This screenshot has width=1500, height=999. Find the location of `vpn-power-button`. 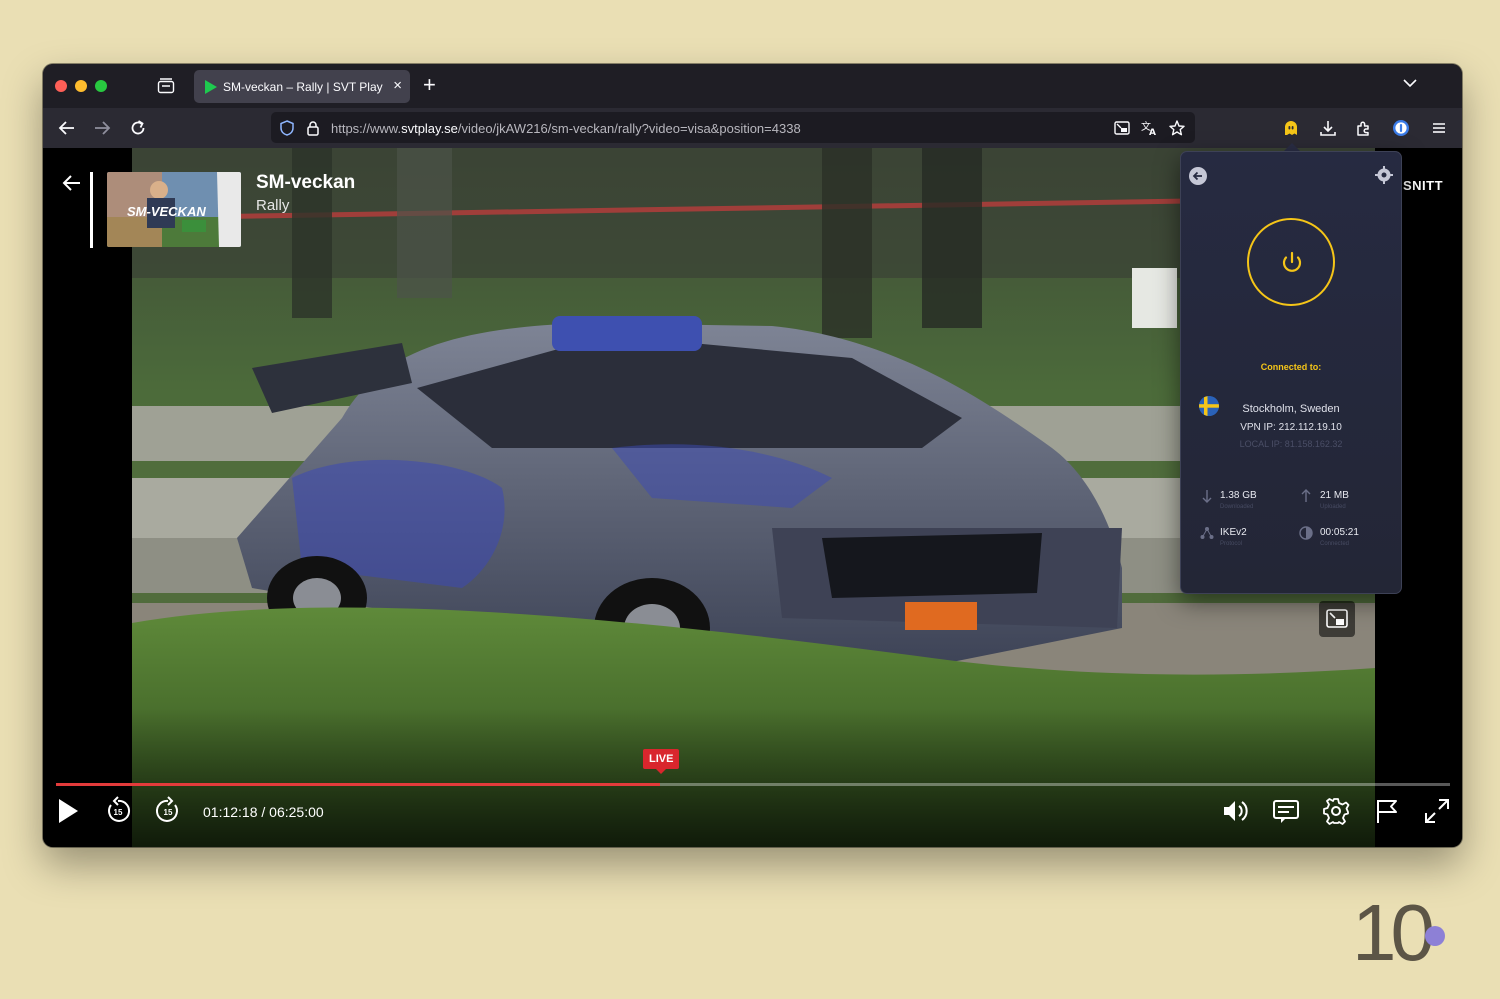

vpn-power-button is located at coordinates (1291, 262).